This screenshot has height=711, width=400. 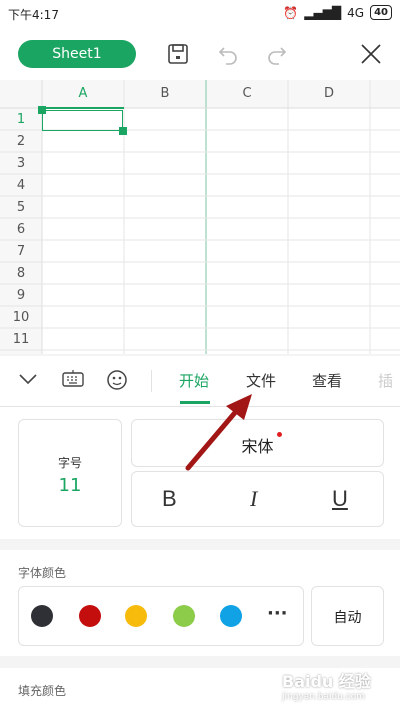 I want to click on font-color-section: 字体颜色 ··· 自动, so click(x=200, y=603).